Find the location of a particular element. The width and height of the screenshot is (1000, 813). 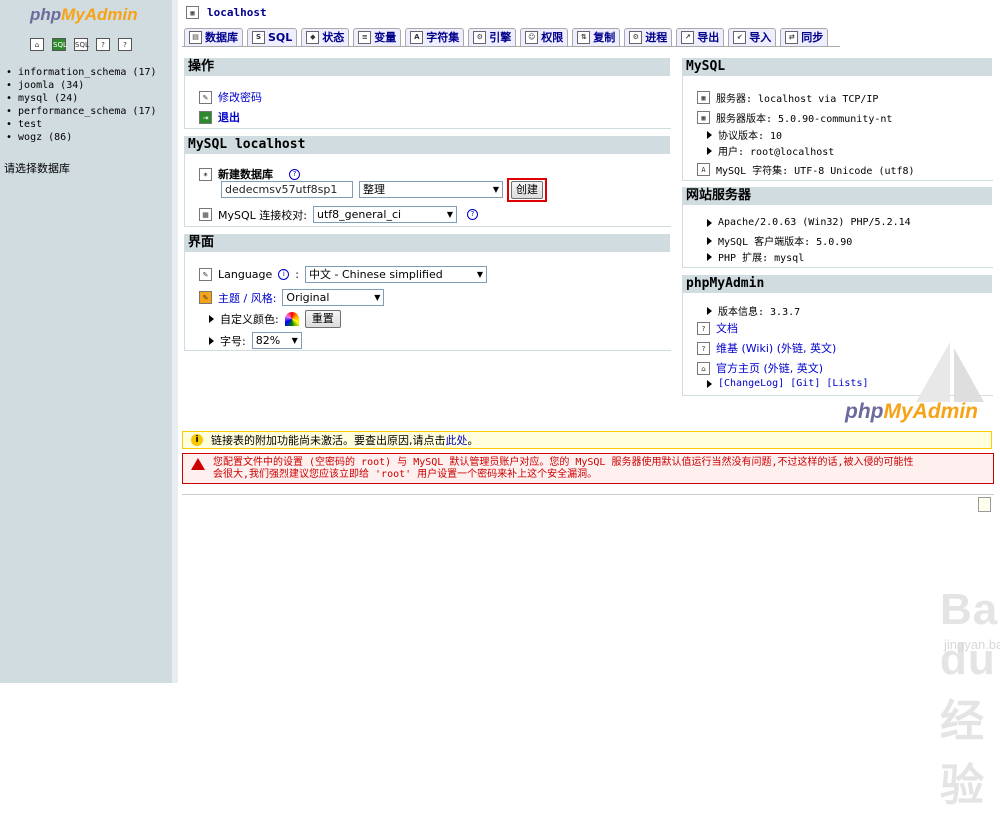

apache-row: Apache/2.0.63 (Win32) PHP/5.2.14 is located at coordinates (809, 222).